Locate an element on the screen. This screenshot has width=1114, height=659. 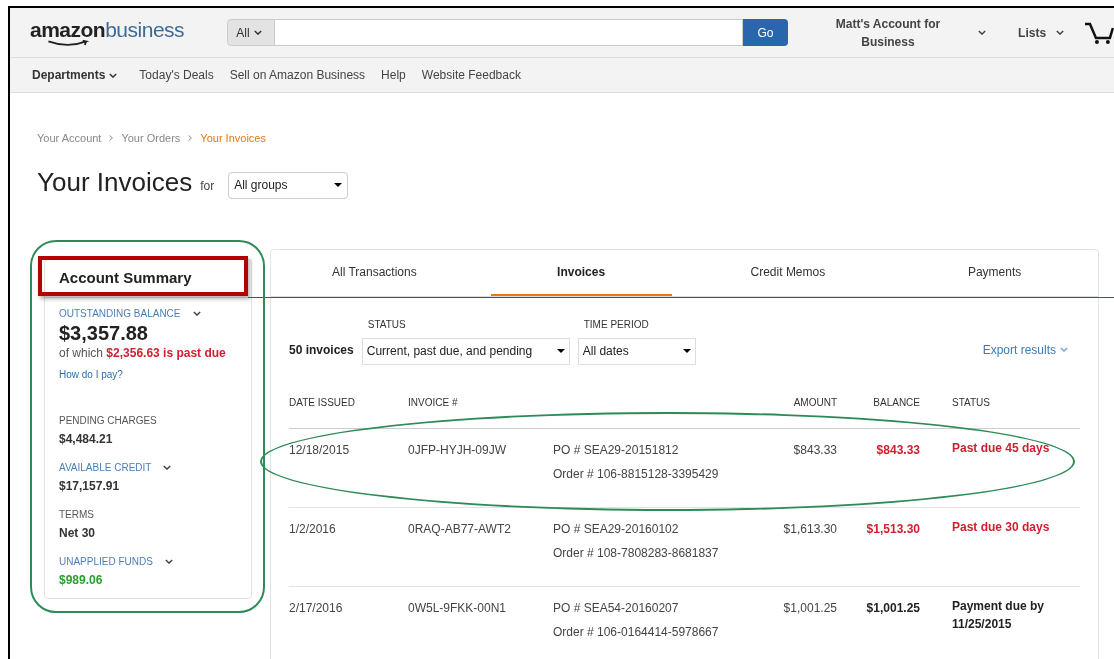
order-number: Order # 108-7808283-8681837 is located at coordinates (636, 553).